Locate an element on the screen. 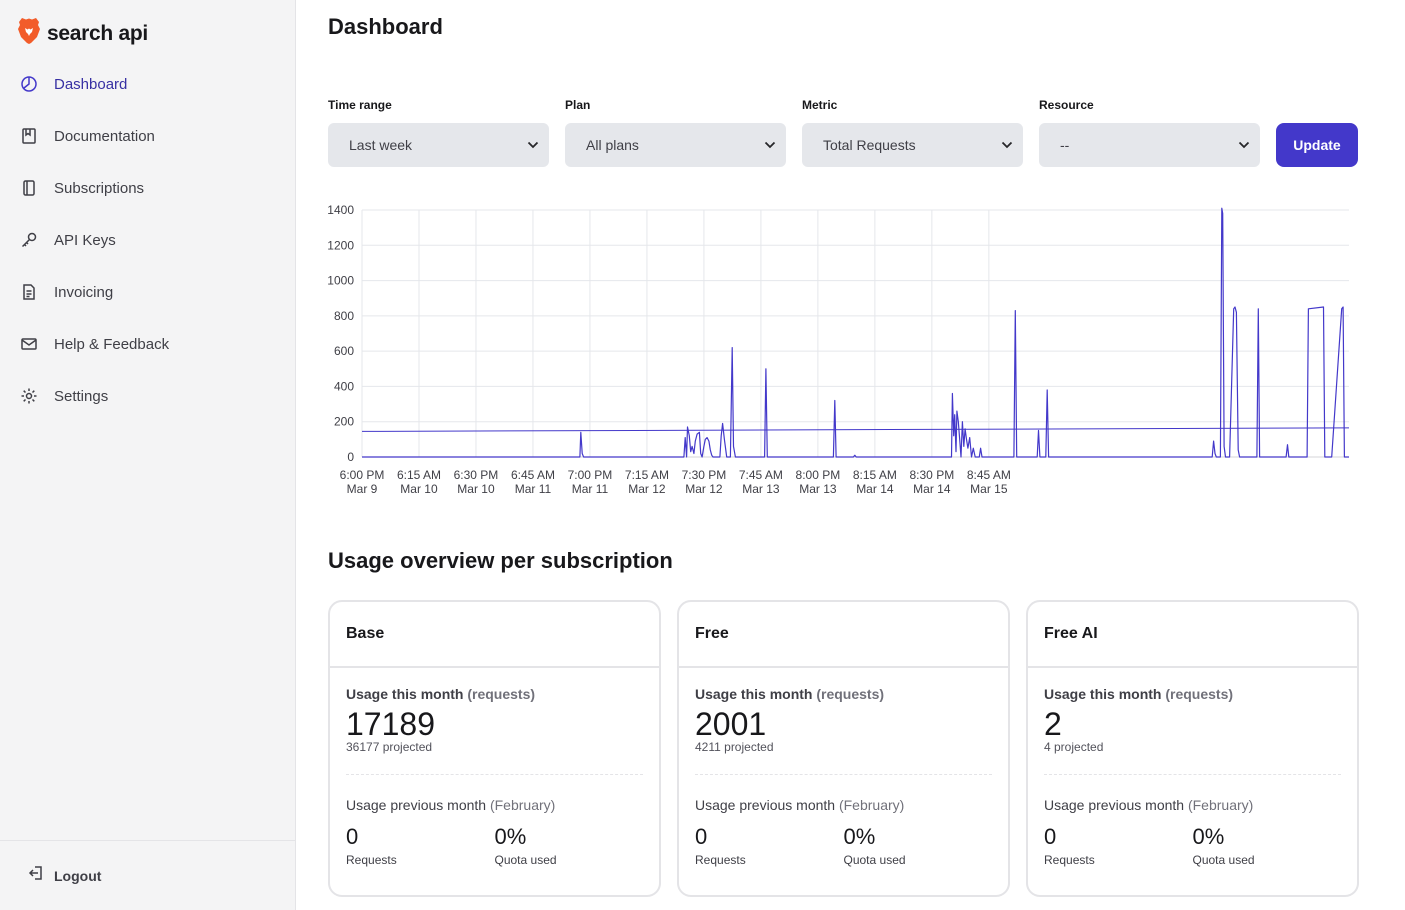  usage-value: 17189 is located at coordinates (390, 724).